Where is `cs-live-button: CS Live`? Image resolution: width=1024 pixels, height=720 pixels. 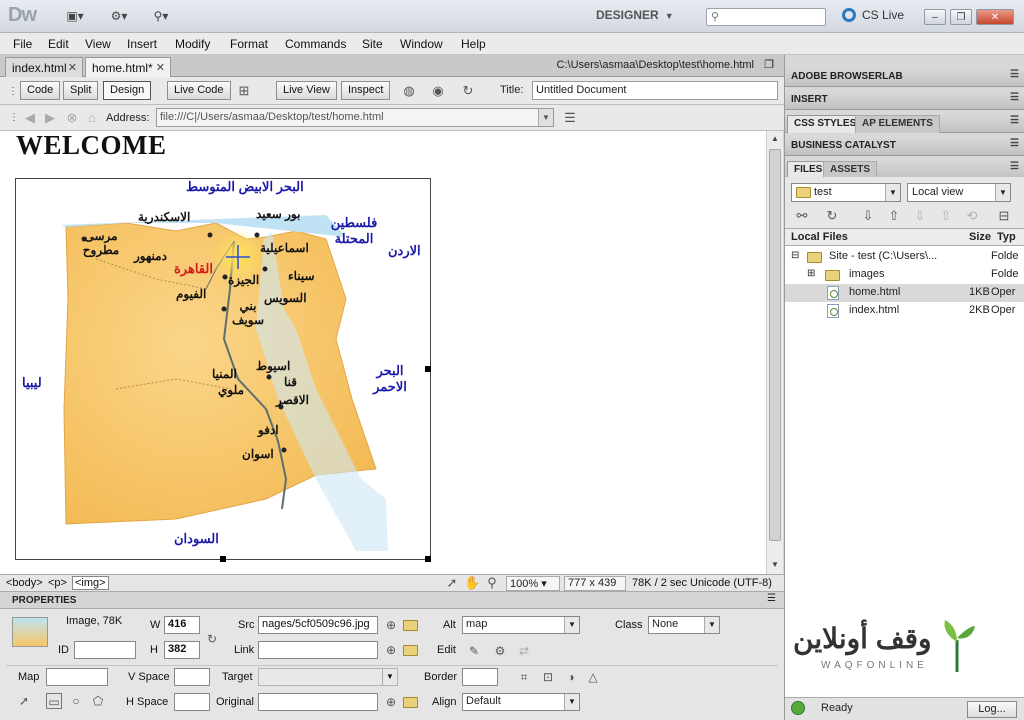 cs-live-button: CS Live is located at coordinates (873, 15).